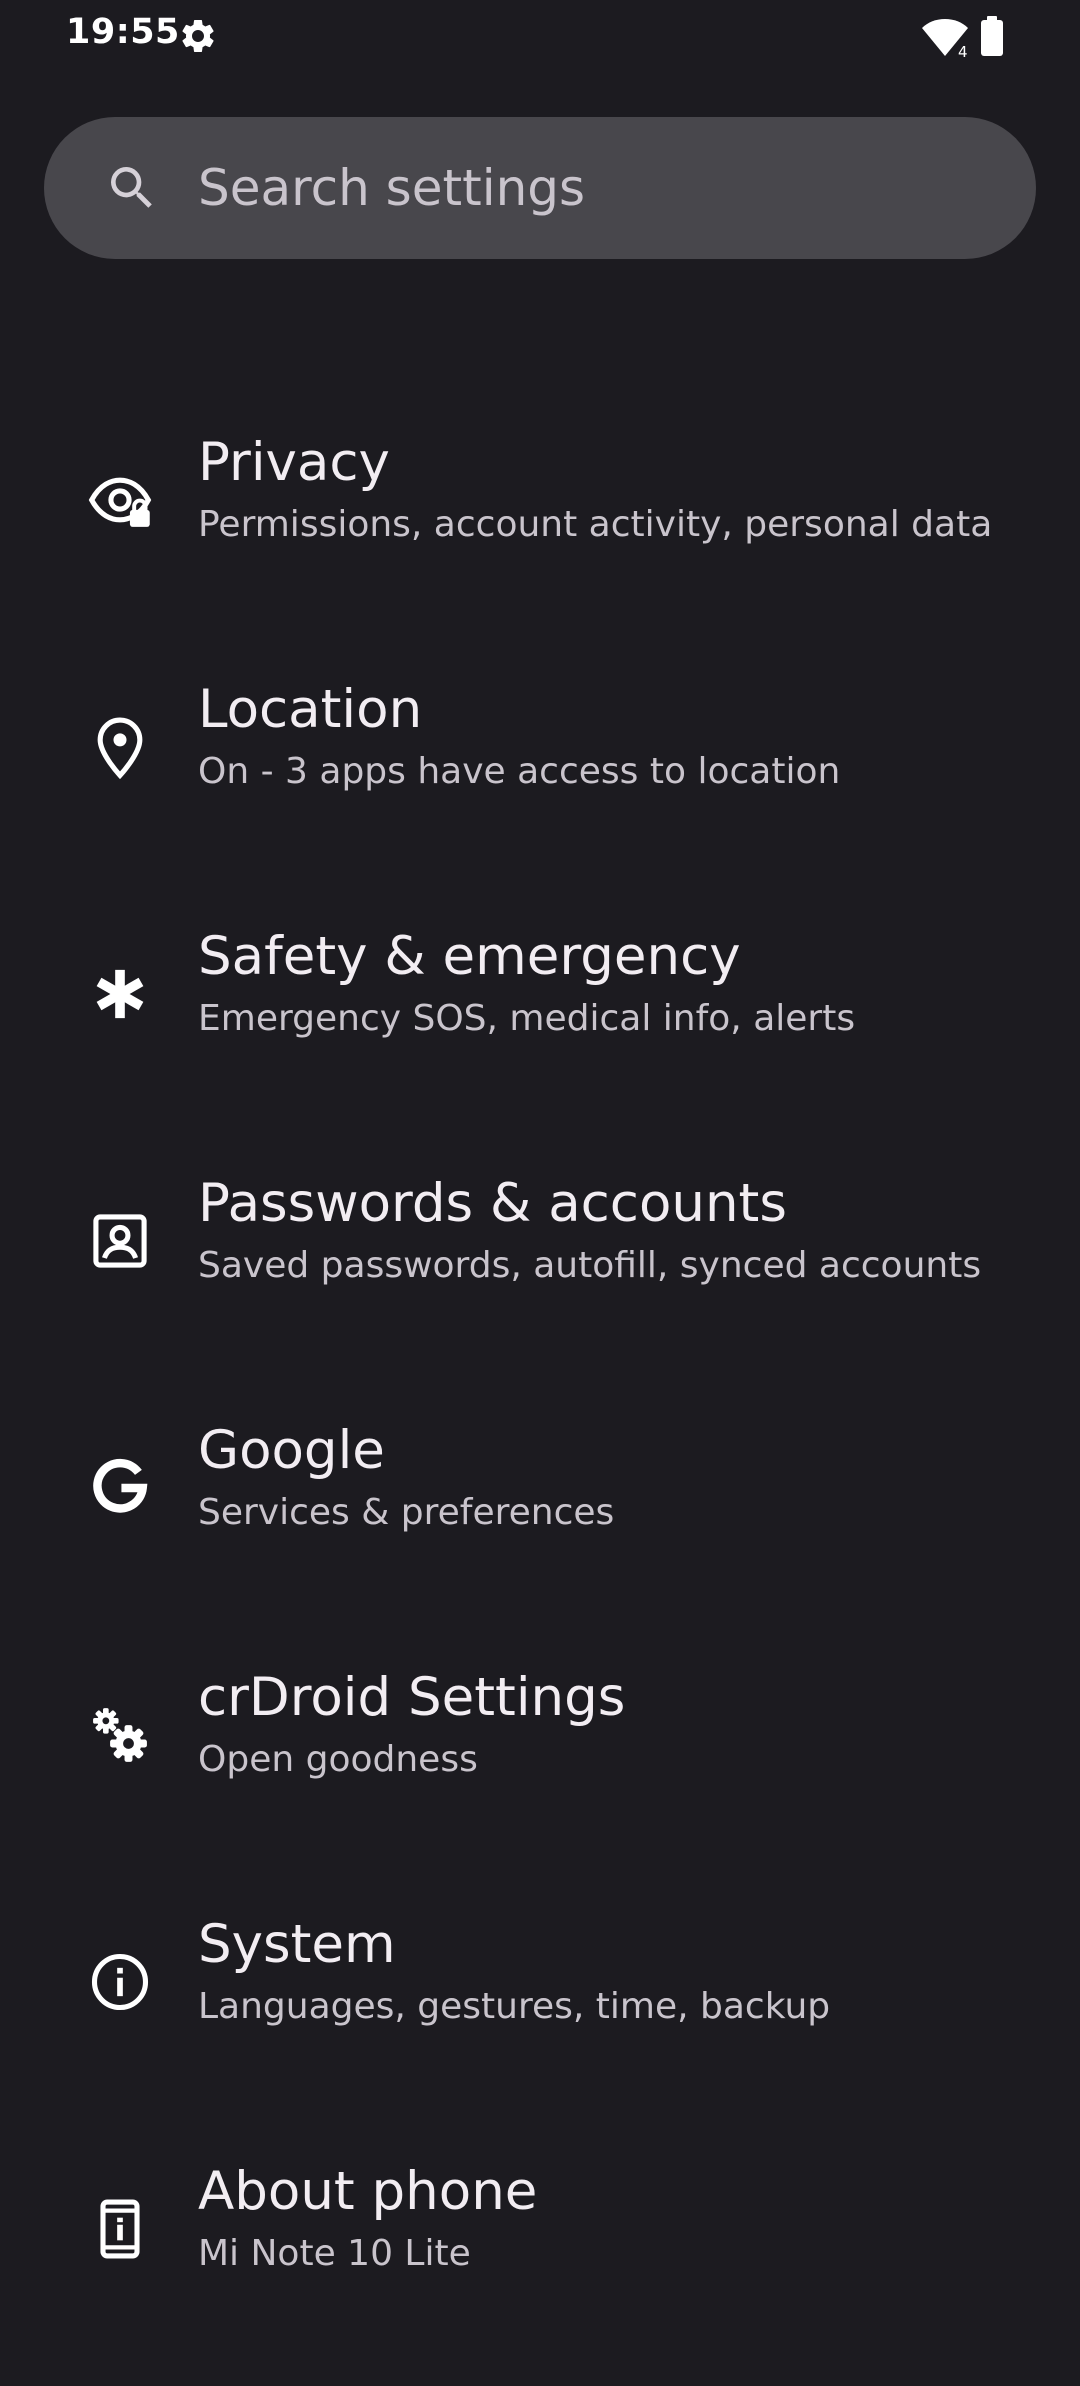 The width and height of the screenshot is (1080, 2386). Describe the element at coordinates (540, 2262) in the screenshot. I see `settings-item-about-phone: About phone Mi Note 10 Lite` at that location.